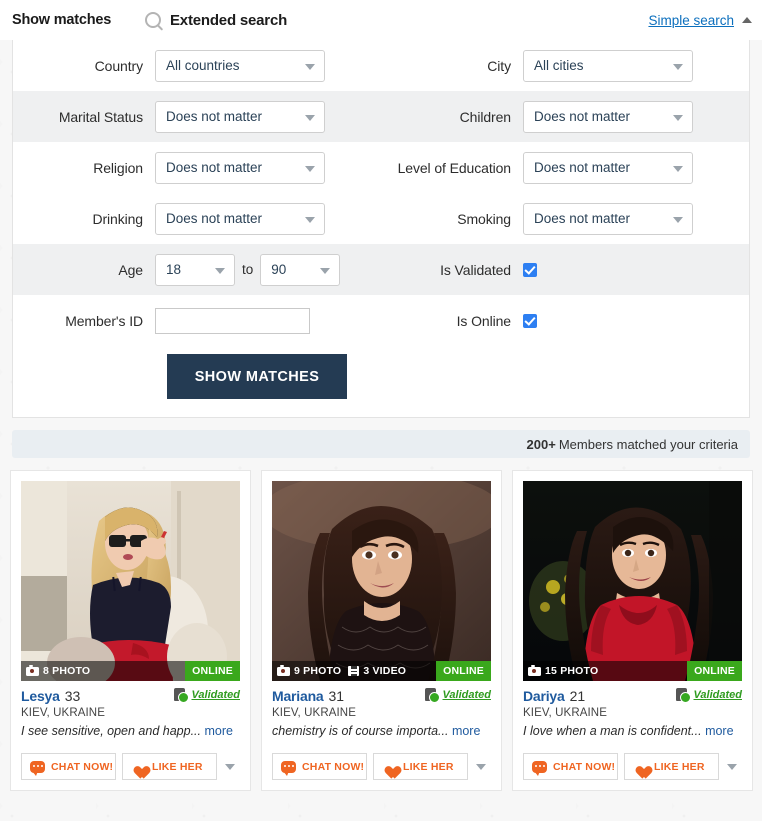 Image resolution: width=762 pixels, height=821 pixels. Describe the element at coordinates (608, 218) in the screenshot. I see `smoking-select: Does not matter` at that location.